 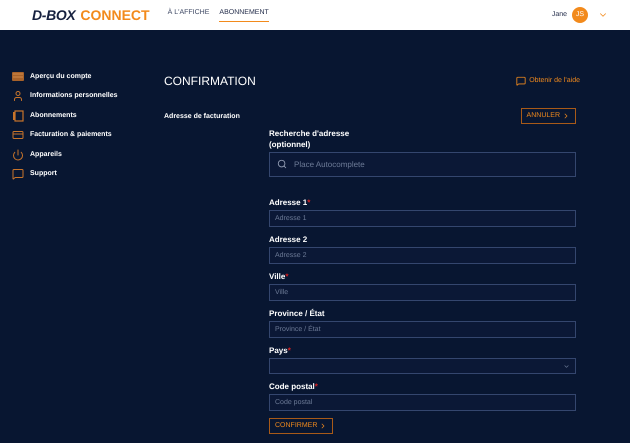 I want to click on envelope-icon, so click(x=18, y=77).